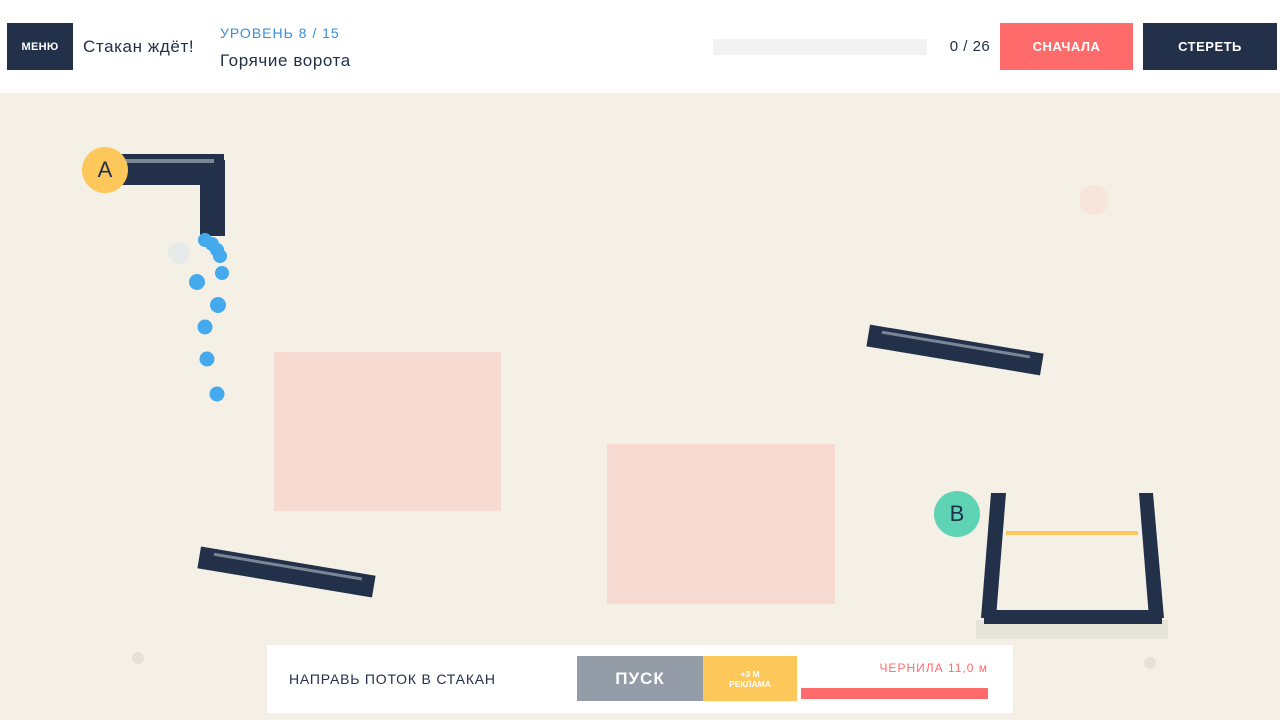 The image size is (1280, 720). What do you see at coordinates (955, 350) in the screenshot?
I see `platform-right` at bounding box center [955, 350].